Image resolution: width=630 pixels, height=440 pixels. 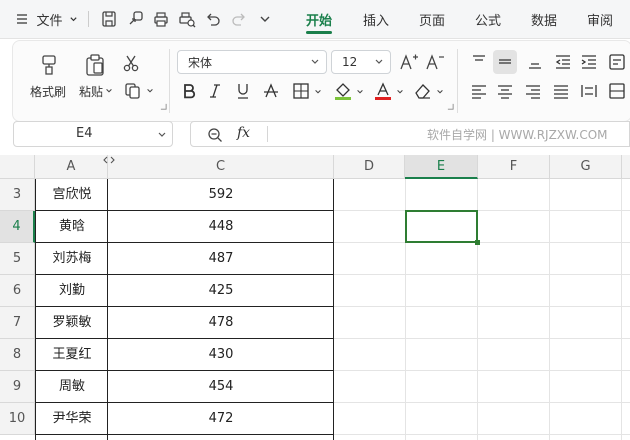 What do you see at coordinates (72, 323) in the screenshot?
I see `table-cell-name: 罗颖敏` at bounding box center [72, 323].